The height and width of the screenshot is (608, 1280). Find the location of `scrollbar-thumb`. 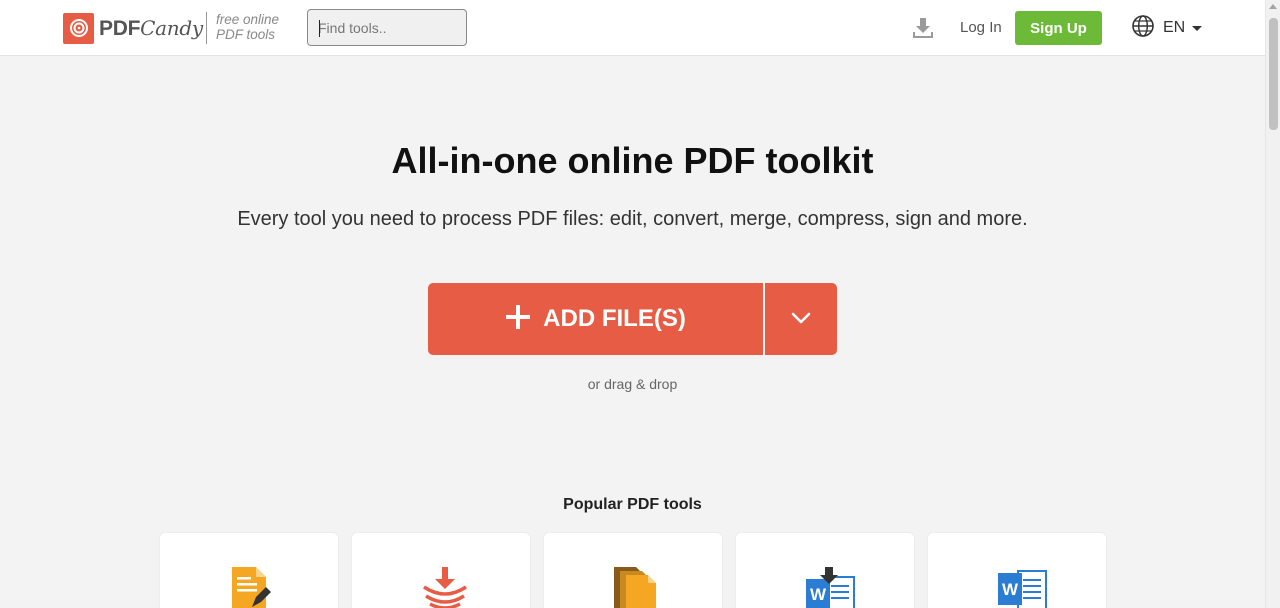

scrollbar-thumb is located at coordinates (1273, 74).